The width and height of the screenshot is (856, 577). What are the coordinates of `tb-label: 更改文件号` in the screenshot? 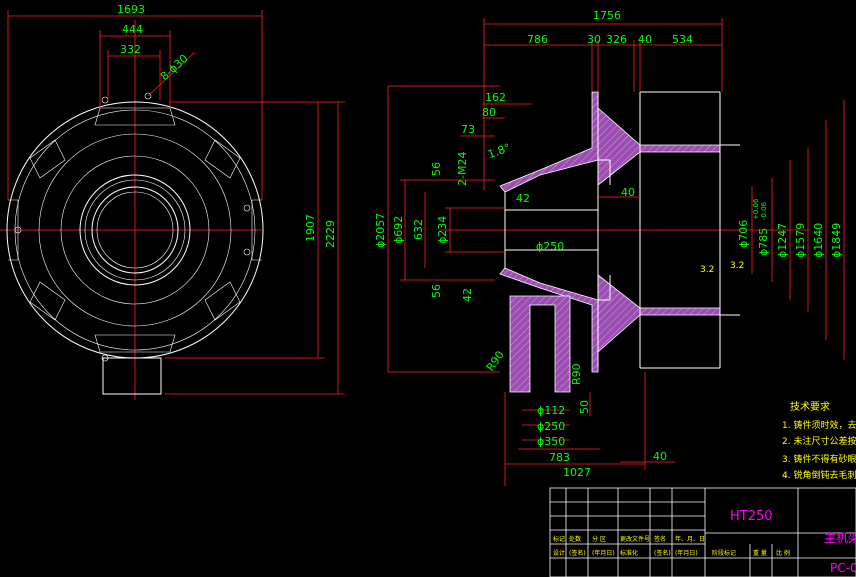 It's located at (635, 539).